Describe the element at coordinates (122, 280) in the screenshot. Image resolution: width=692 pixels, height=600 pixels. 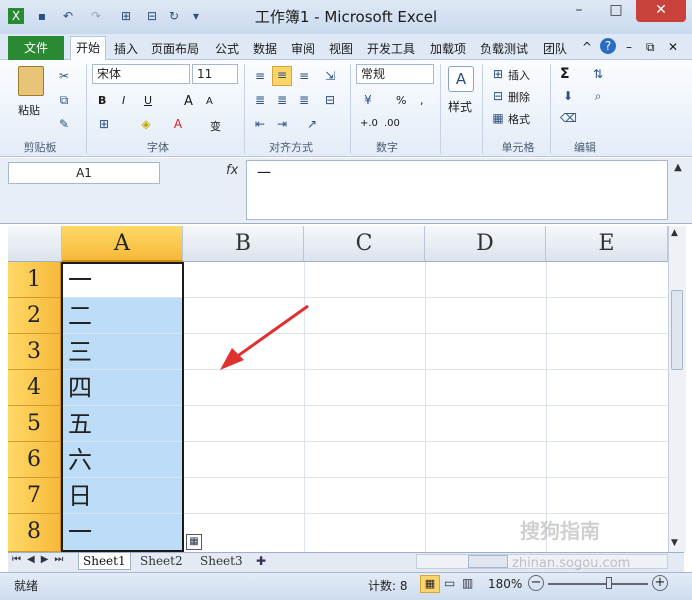
I see `cell-a1: 一` at that location.